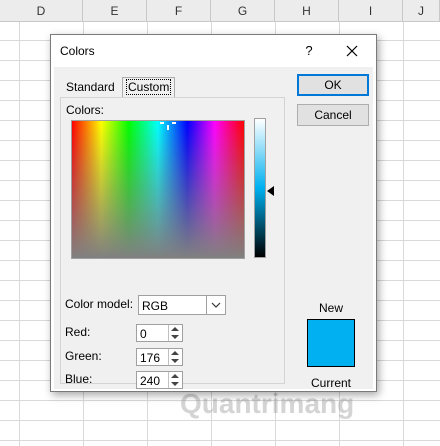 This screenshot has width=440, height=446. What do you see at coordinates (78, 332) in the screenshot?
I see `red-label: Red:` at bounding box center [78, 332].